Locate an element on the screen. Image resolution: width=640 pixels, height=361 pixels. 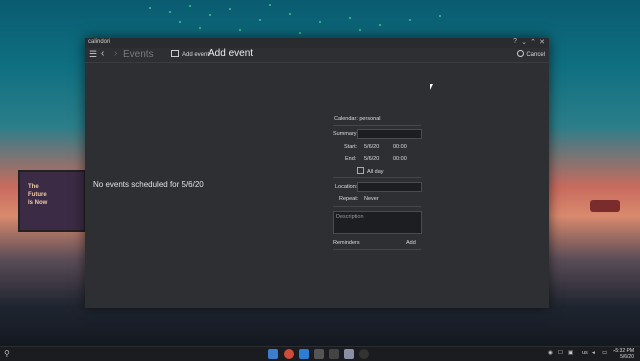
hamburger-menu-icon: ☰ is located at coordinates (93, 54).